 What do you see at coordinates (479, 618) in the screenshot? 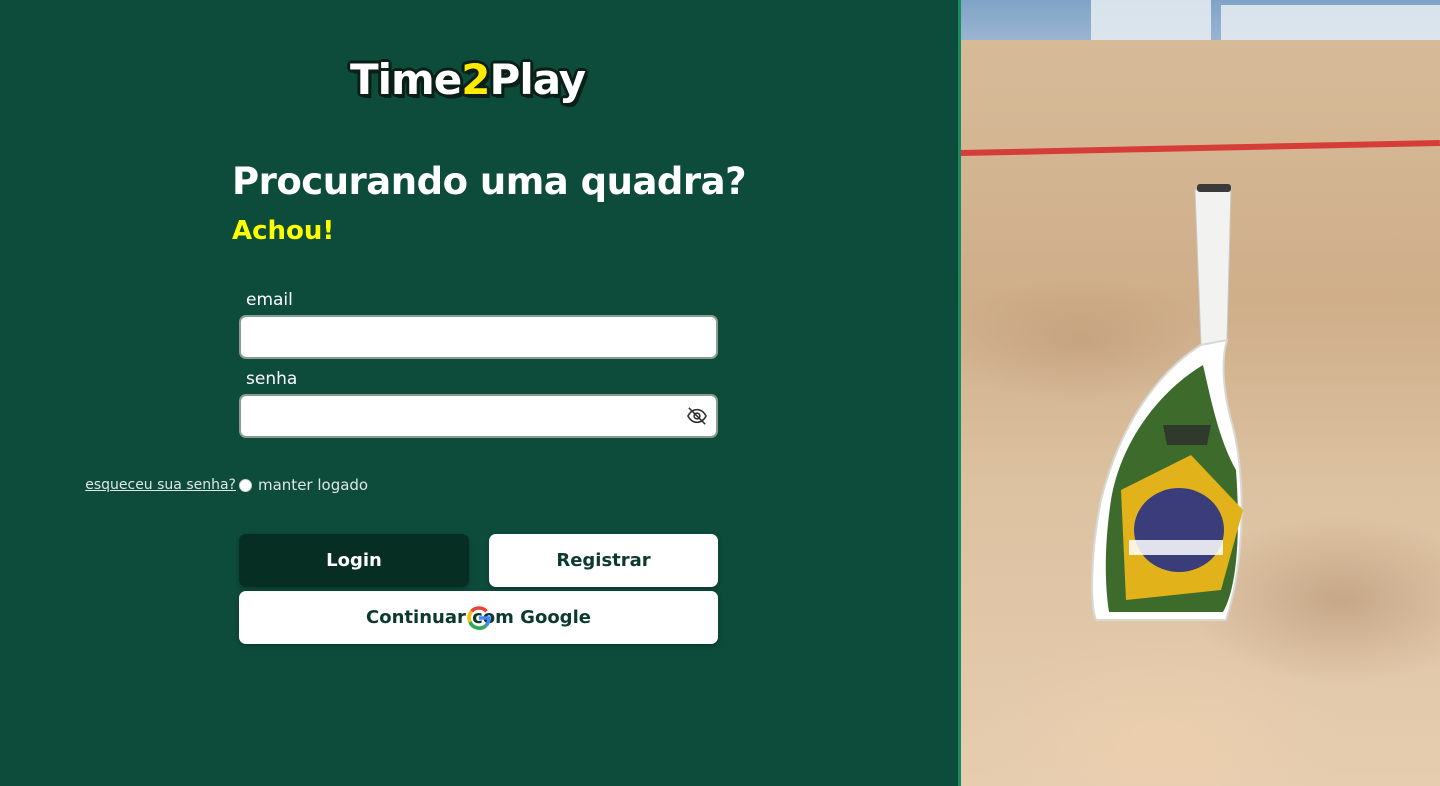
I see `google-icon` at bounding box center [479, 618].